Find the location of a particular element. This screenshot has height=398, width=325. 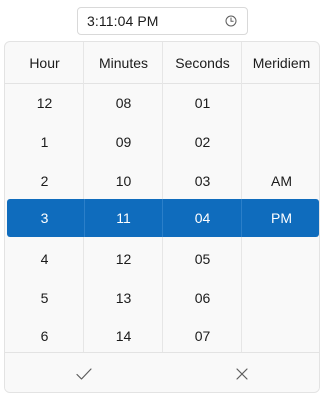

hour-option: 2 is located at coordinates (44, 181).